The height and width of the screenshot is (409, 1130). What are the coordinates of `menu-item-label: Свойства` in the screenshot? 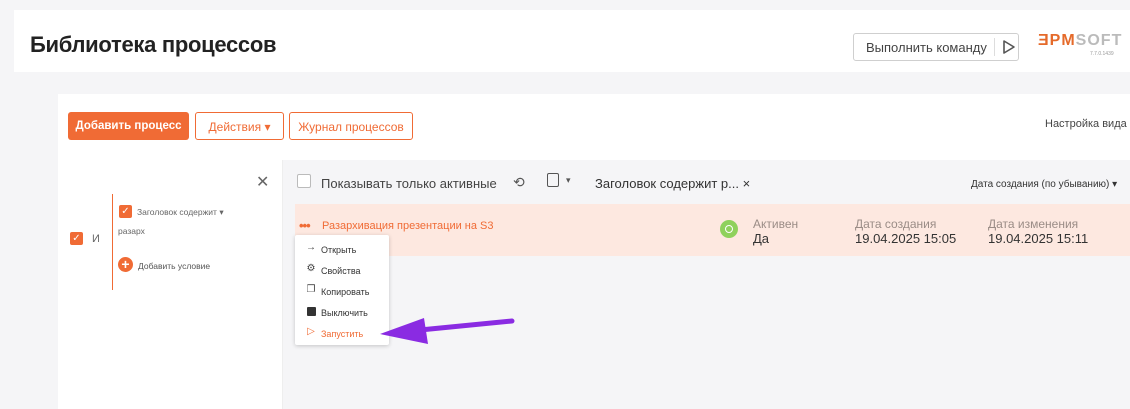 It's located at (341, 271).